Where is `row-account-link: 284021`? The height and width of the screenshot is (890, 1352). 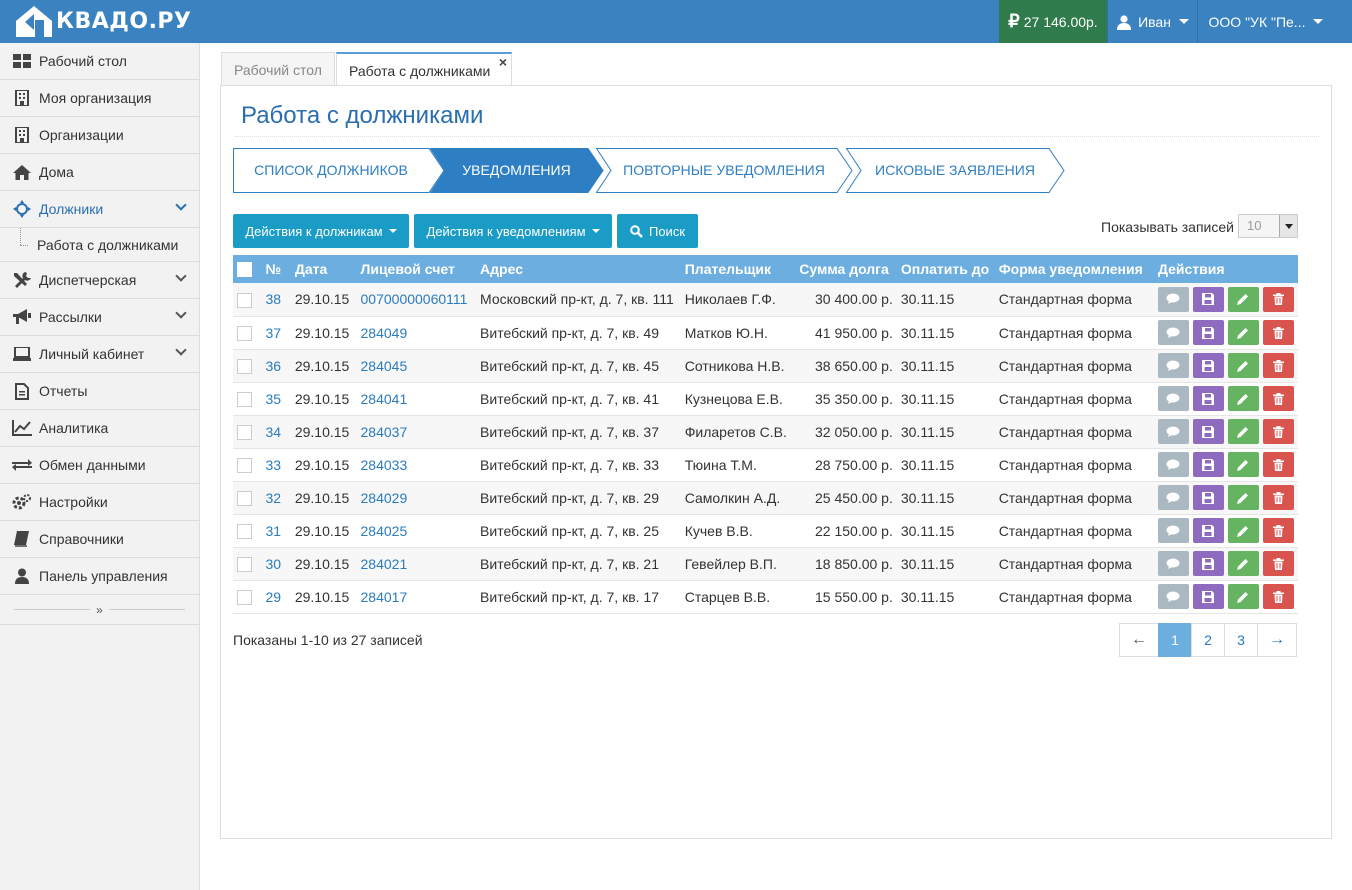
row-account-link: 284021 is located at coordinates (416, 564).